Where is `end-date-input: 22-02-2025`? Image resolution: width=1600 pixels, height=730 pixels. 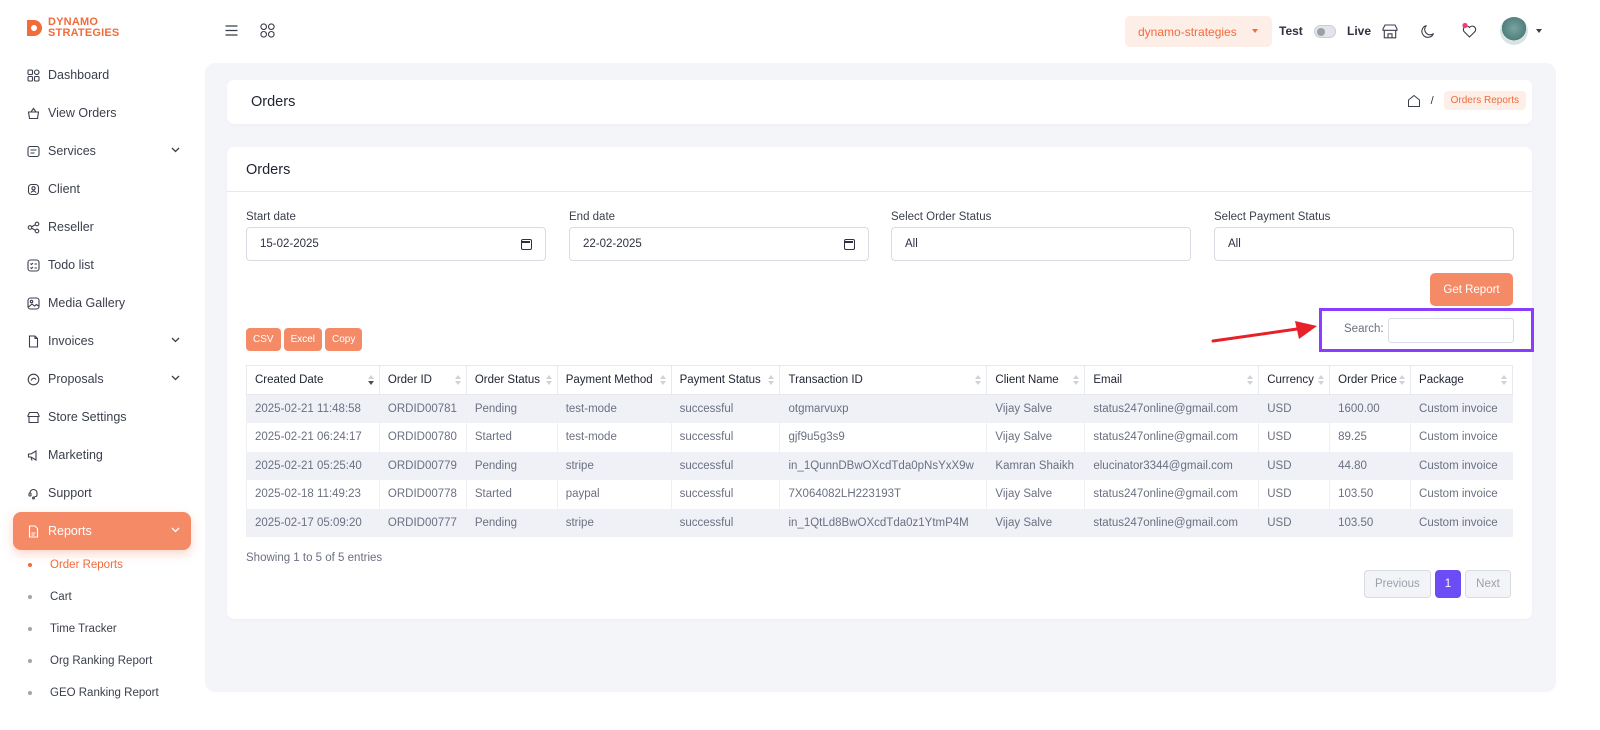 end-date-input: 22-02-2025 is located at coordinates (719, 244).